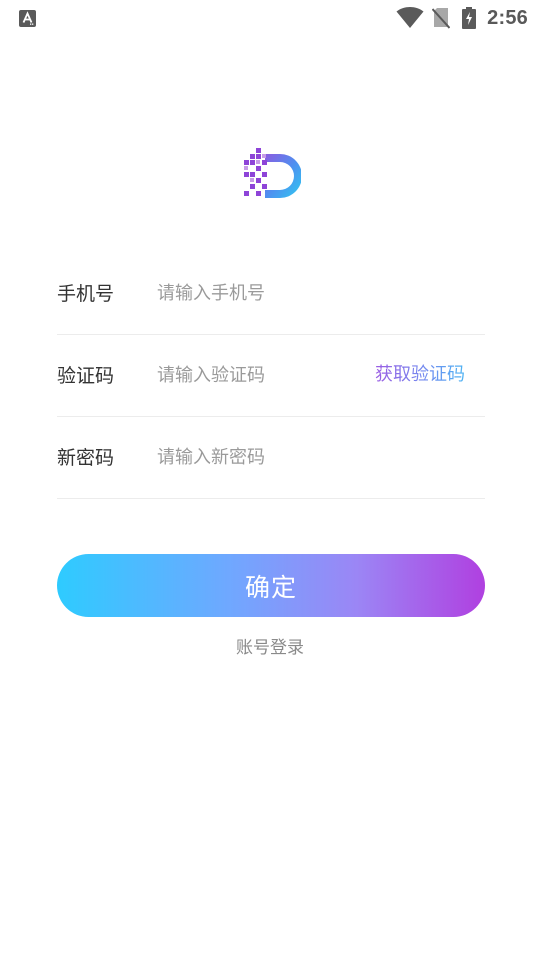 The width and height of the screenshot is (540, 960). What do you see at coordinates (86, 294) in the screenshot?
I see `phone-label: 手机号` at bounding box center [86, 294].